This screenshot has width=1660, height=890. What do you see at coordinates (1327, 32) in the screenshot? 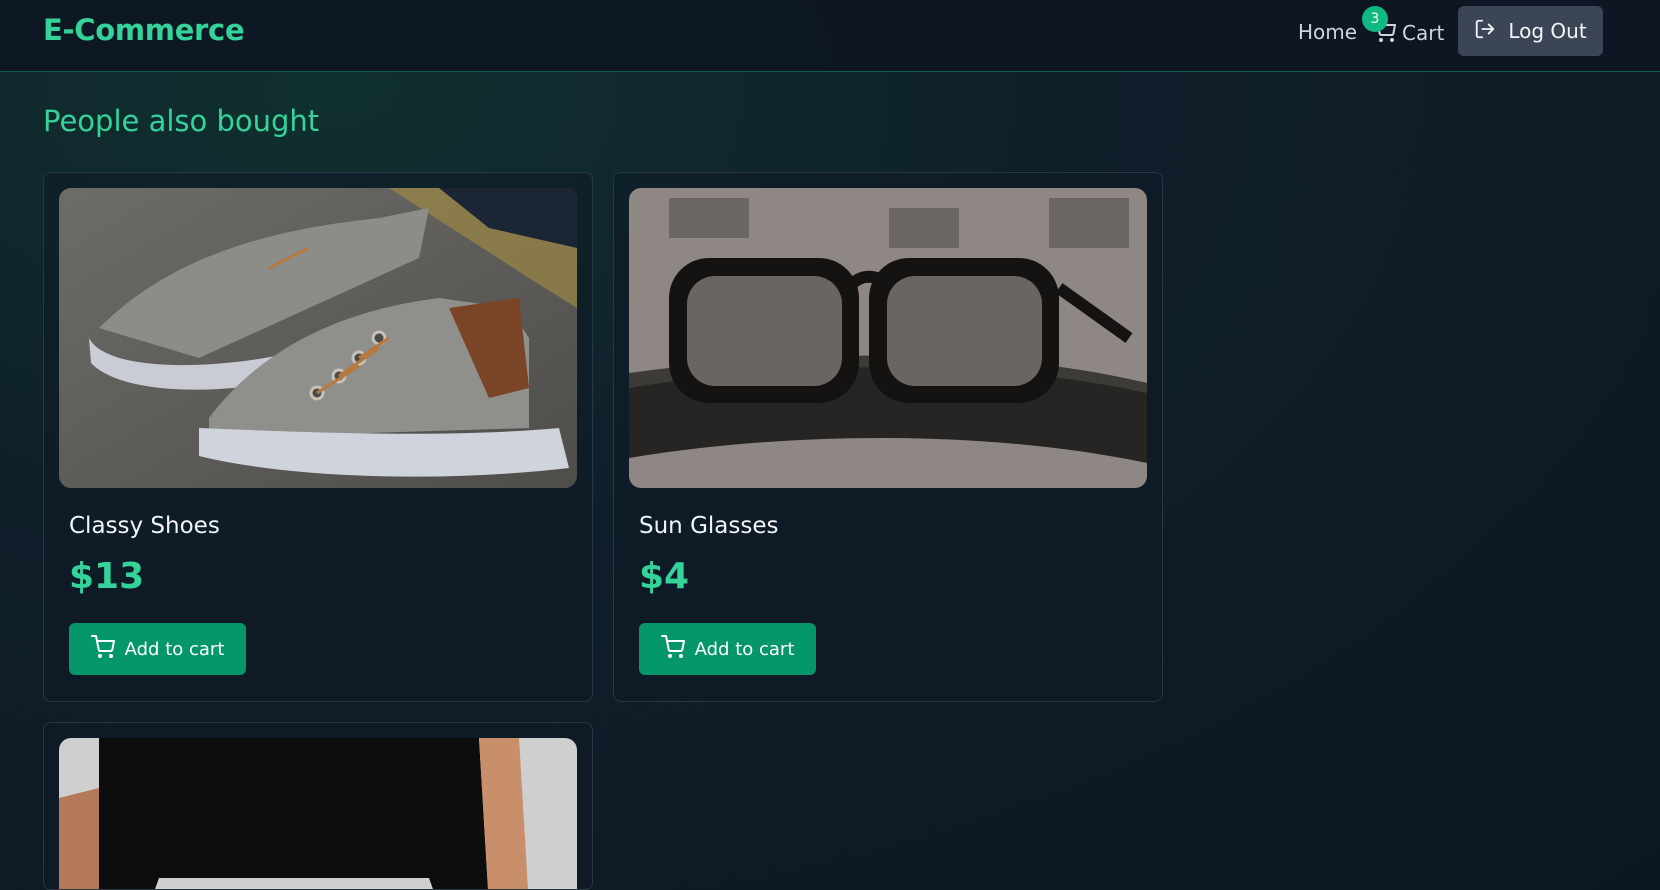
I see `nav-home-link: Home` at bounding box center [1327, 32].